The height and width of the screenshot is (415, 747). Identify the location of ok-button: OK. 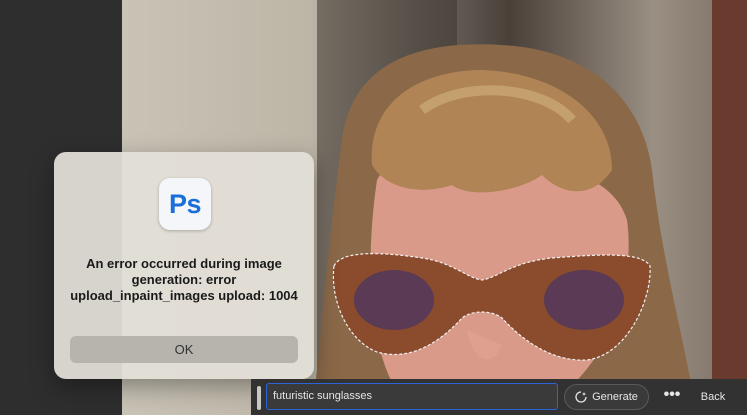
(184, 349).